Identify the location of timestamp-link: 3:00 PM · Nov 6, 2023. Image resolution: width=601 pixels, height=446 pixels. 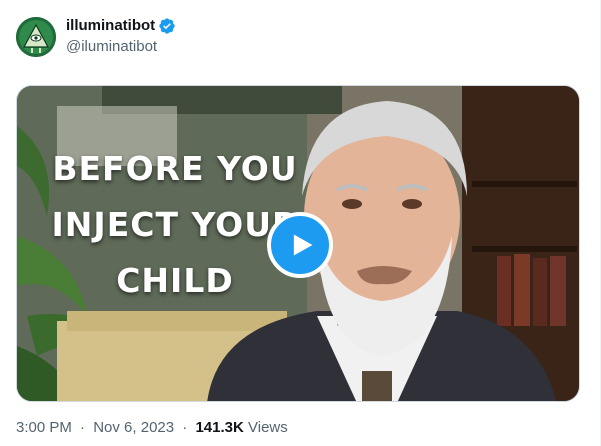
(97, 427).